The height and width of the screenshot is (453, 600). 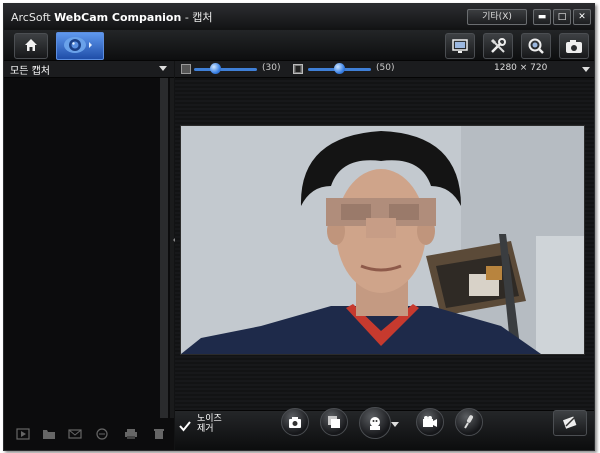 What do you see at coordinates (205, 429) in the screenshot?
I see `noise-label-line2: 제거` at bounding box center [205, 429].